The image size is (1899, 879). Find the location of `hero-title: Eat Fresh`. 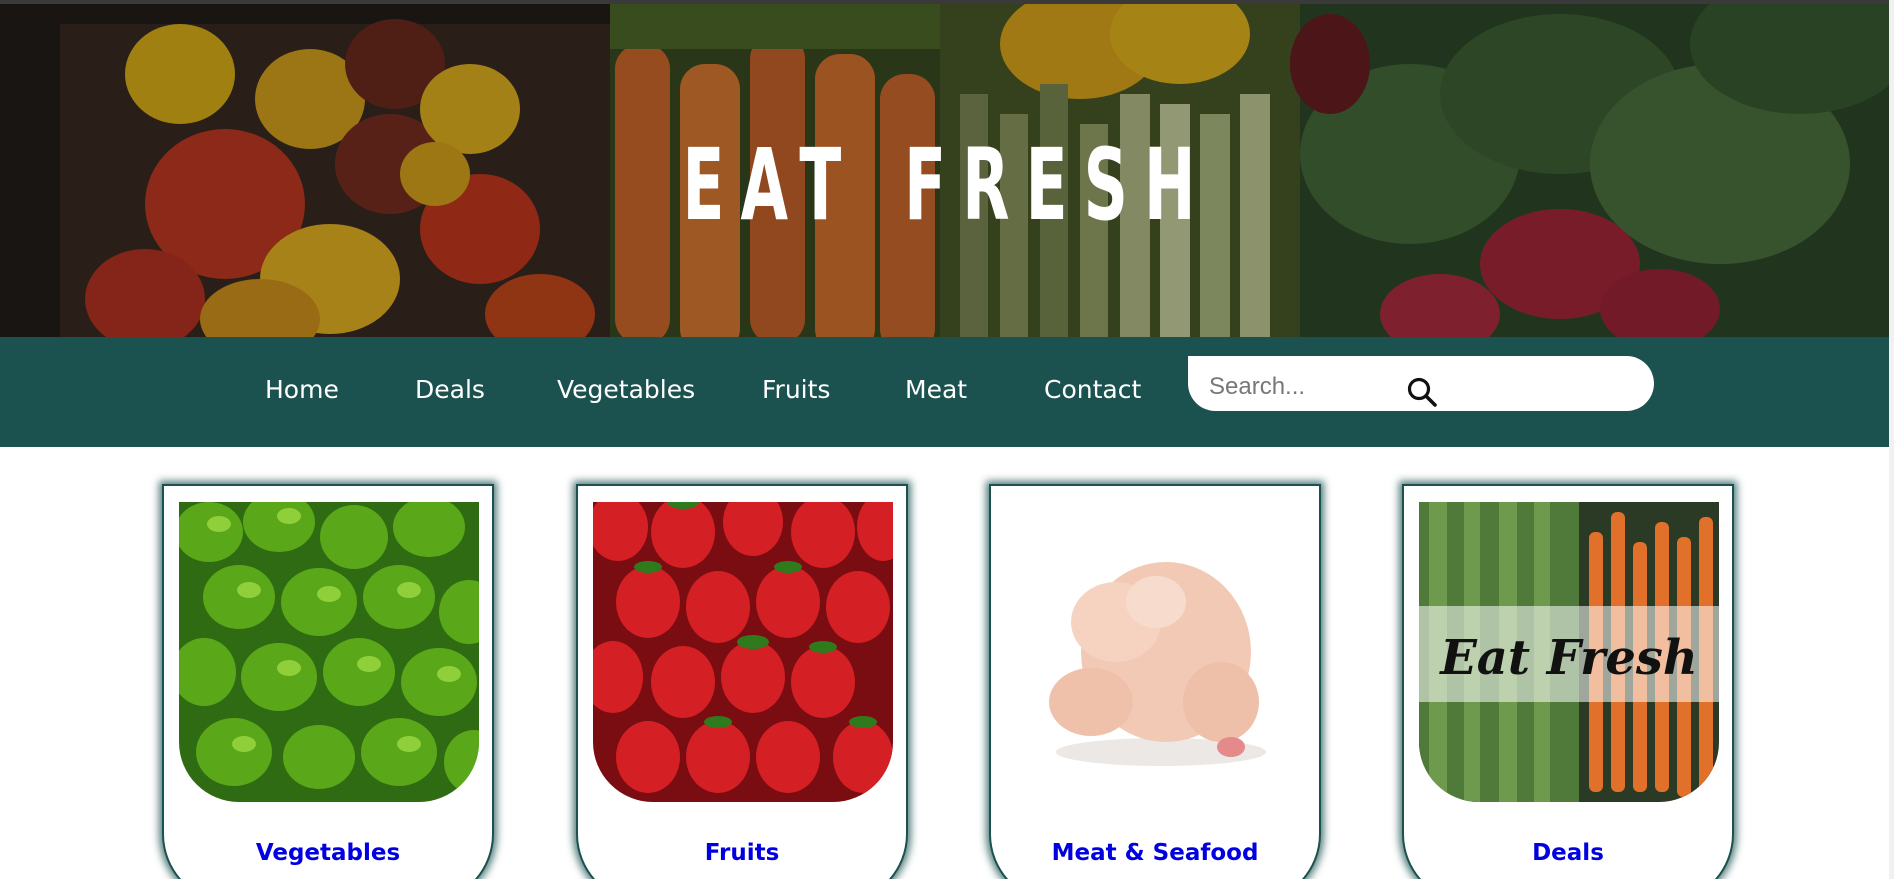

hero-title: Eat Fresh is located at coordinates (947, 170).